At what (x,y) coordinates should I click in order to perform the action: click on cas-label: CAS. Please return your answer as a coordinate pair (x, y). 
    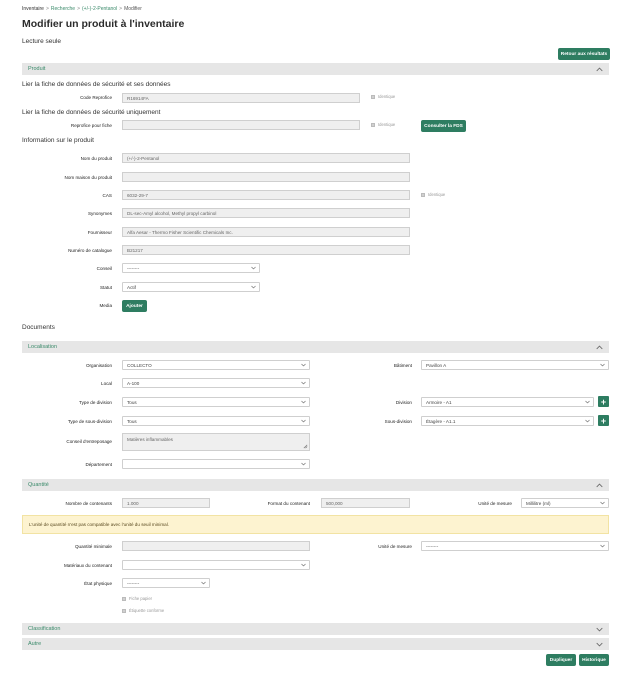
    Looking at the image, I should click on (107, 195).